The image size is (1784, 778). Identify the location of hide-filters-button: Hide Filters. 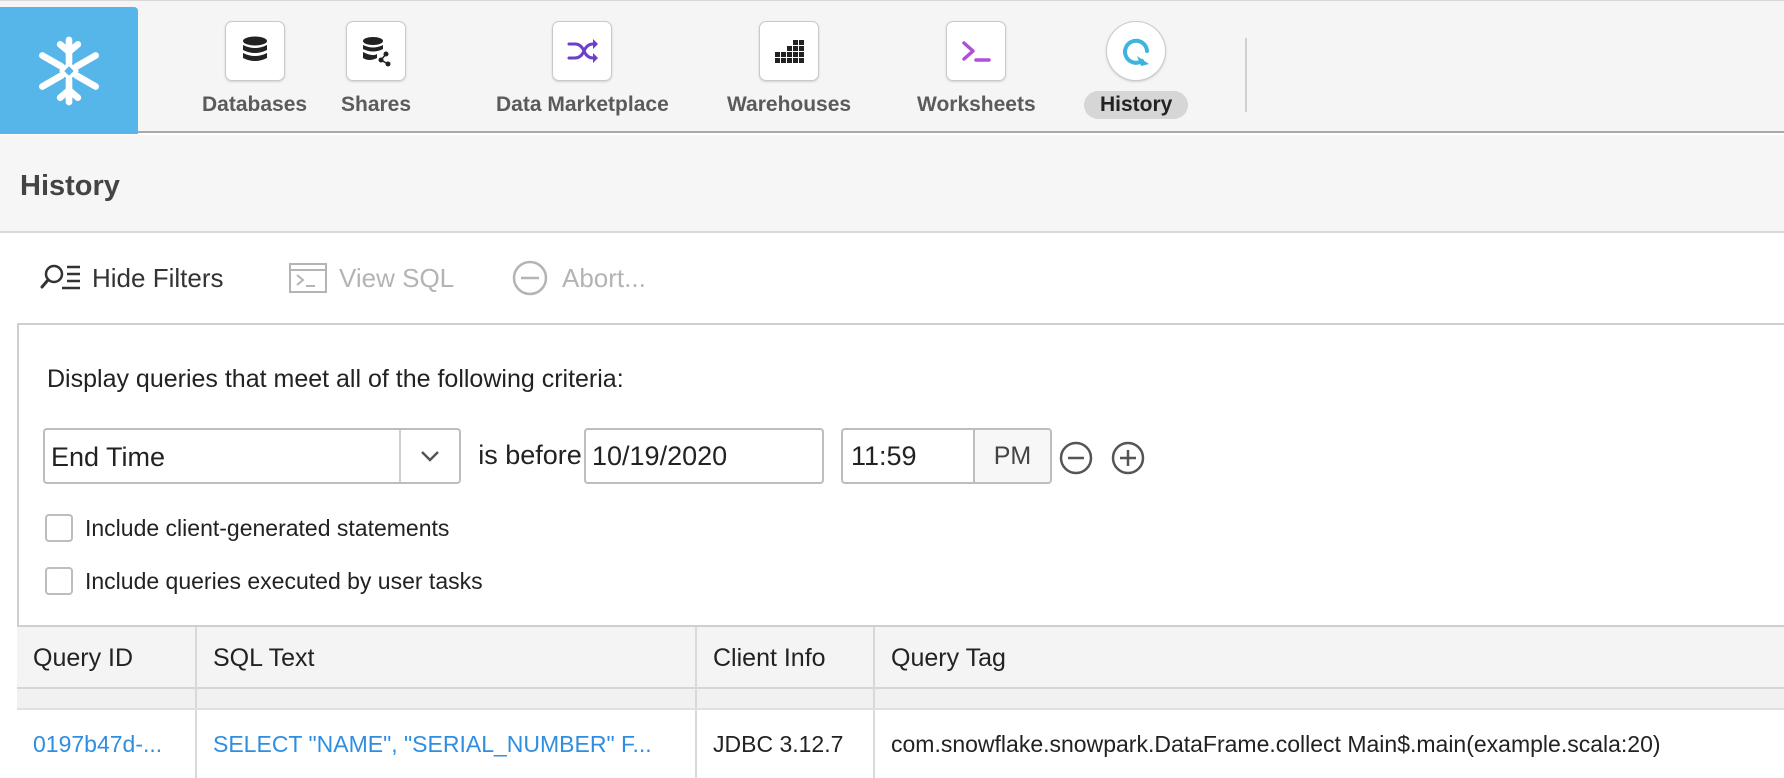
(131, 278).